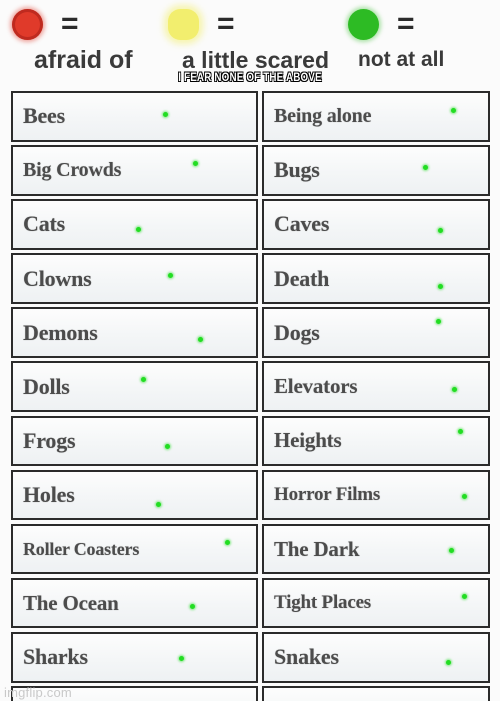 This screenshot has height=701, width=500. Describe the element at coordinates (302, 224) in the screenshot. I see `fear-label: Caves` at that location.